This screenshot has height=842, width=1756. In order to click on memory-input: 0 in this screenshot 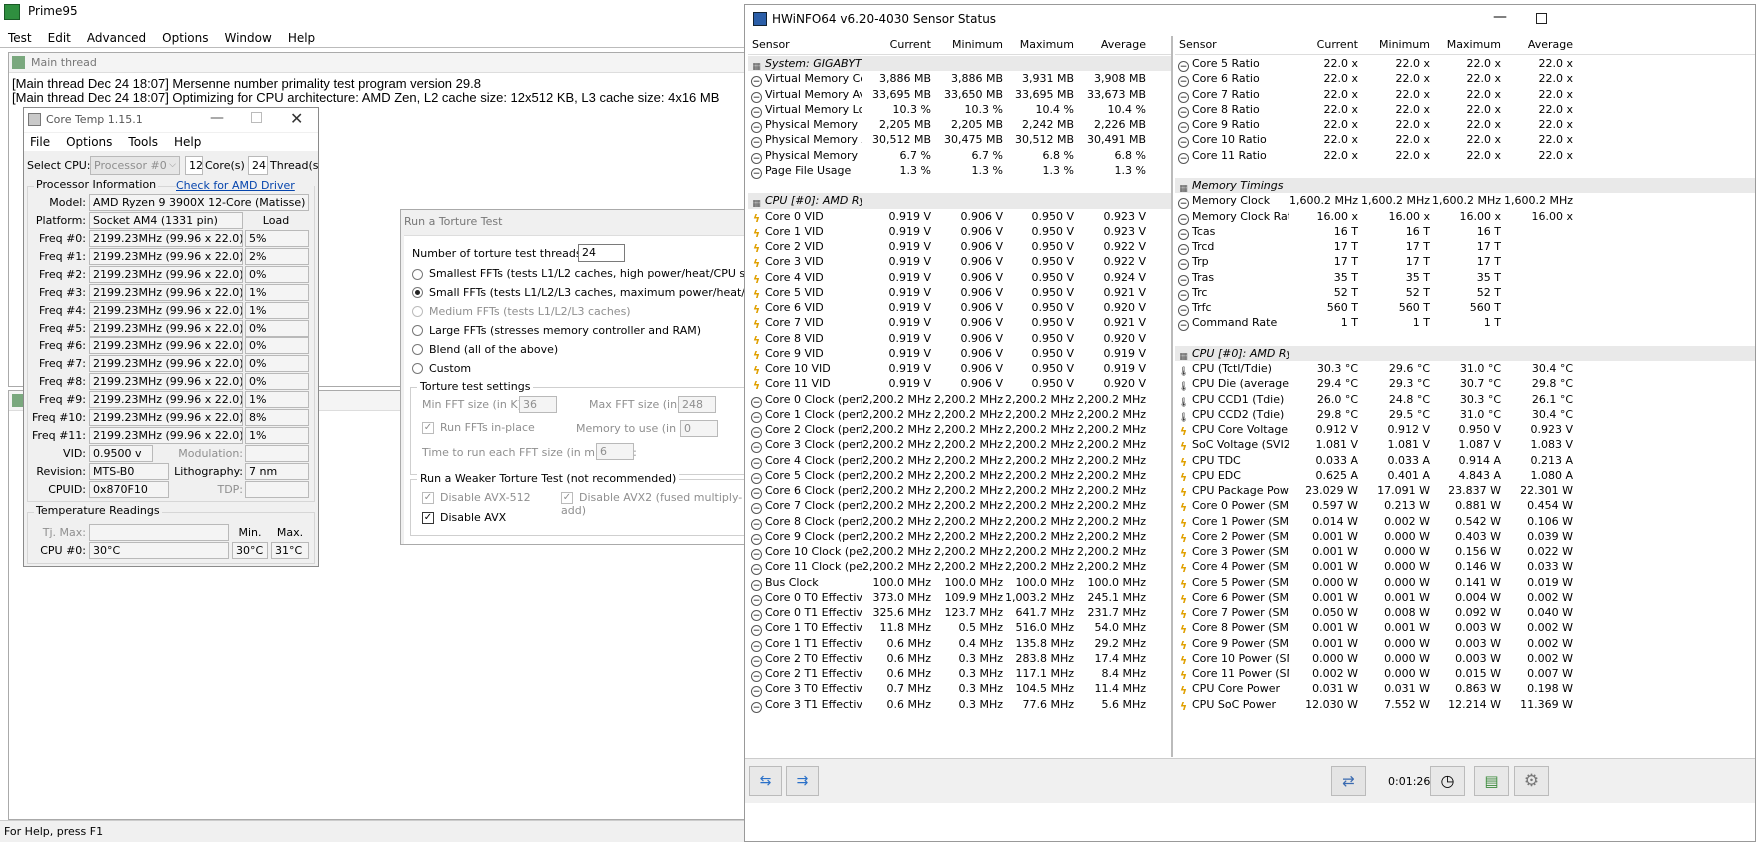, I will do `click(699, 428)`.